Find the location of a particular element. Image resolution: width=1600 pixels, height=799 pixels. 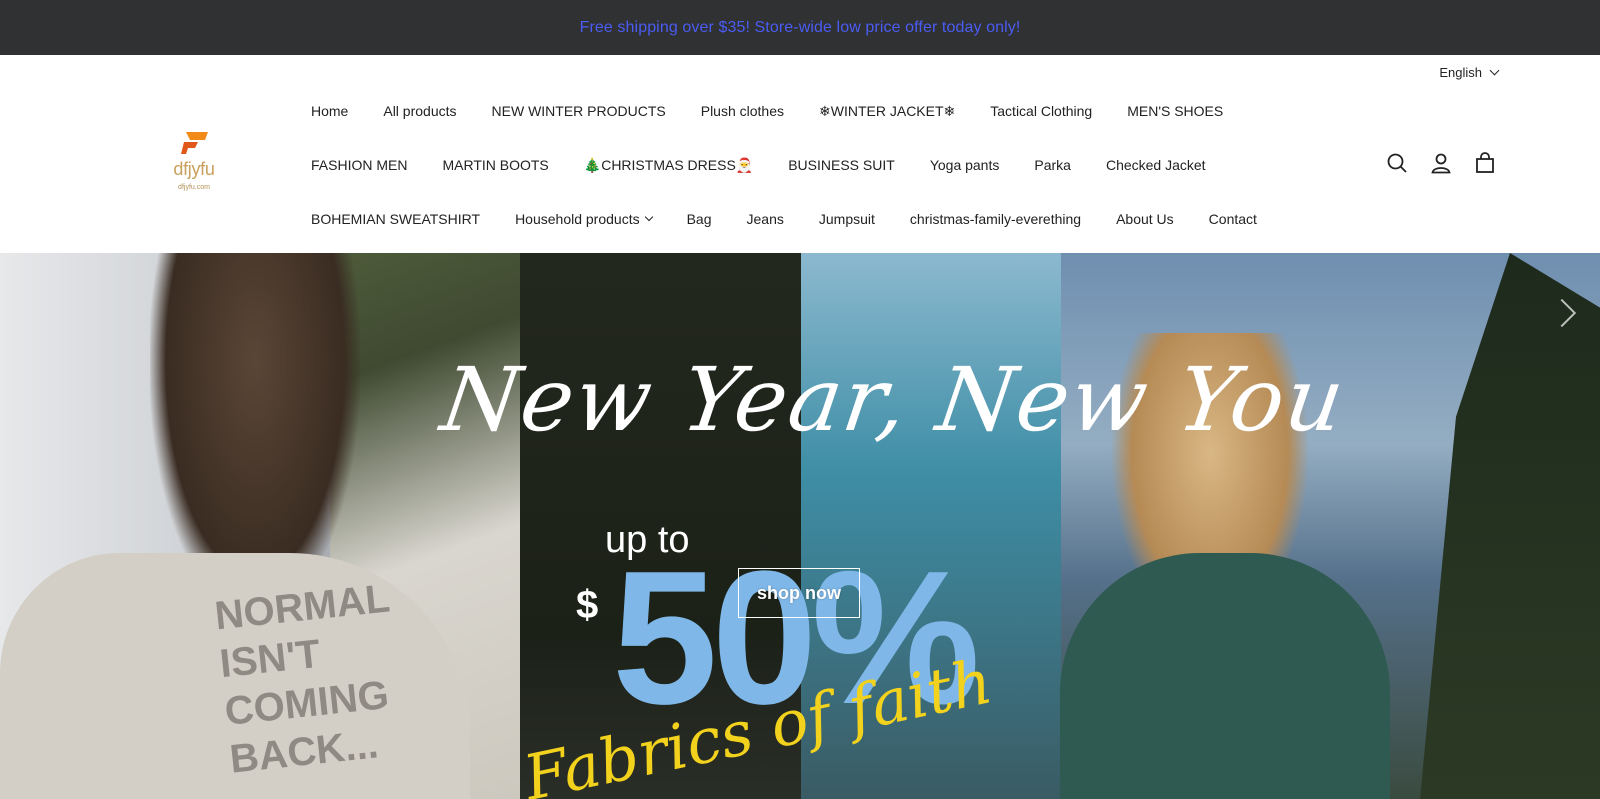

header-icons is located at coordinates (1441, 163).